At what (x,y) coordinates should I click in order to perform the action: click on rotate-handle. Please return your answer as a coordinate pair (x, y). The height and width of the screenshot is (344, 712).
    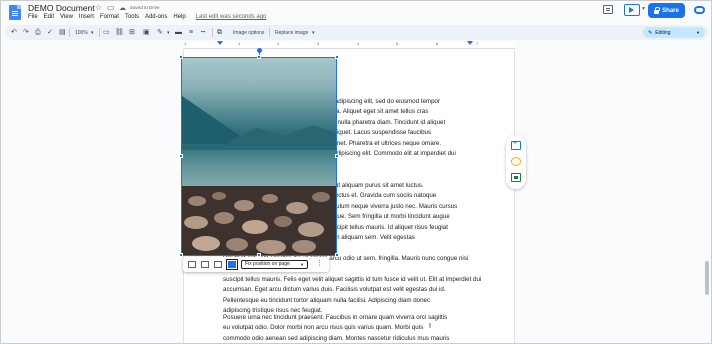
    Looking at the image, I should click on (259, 50).